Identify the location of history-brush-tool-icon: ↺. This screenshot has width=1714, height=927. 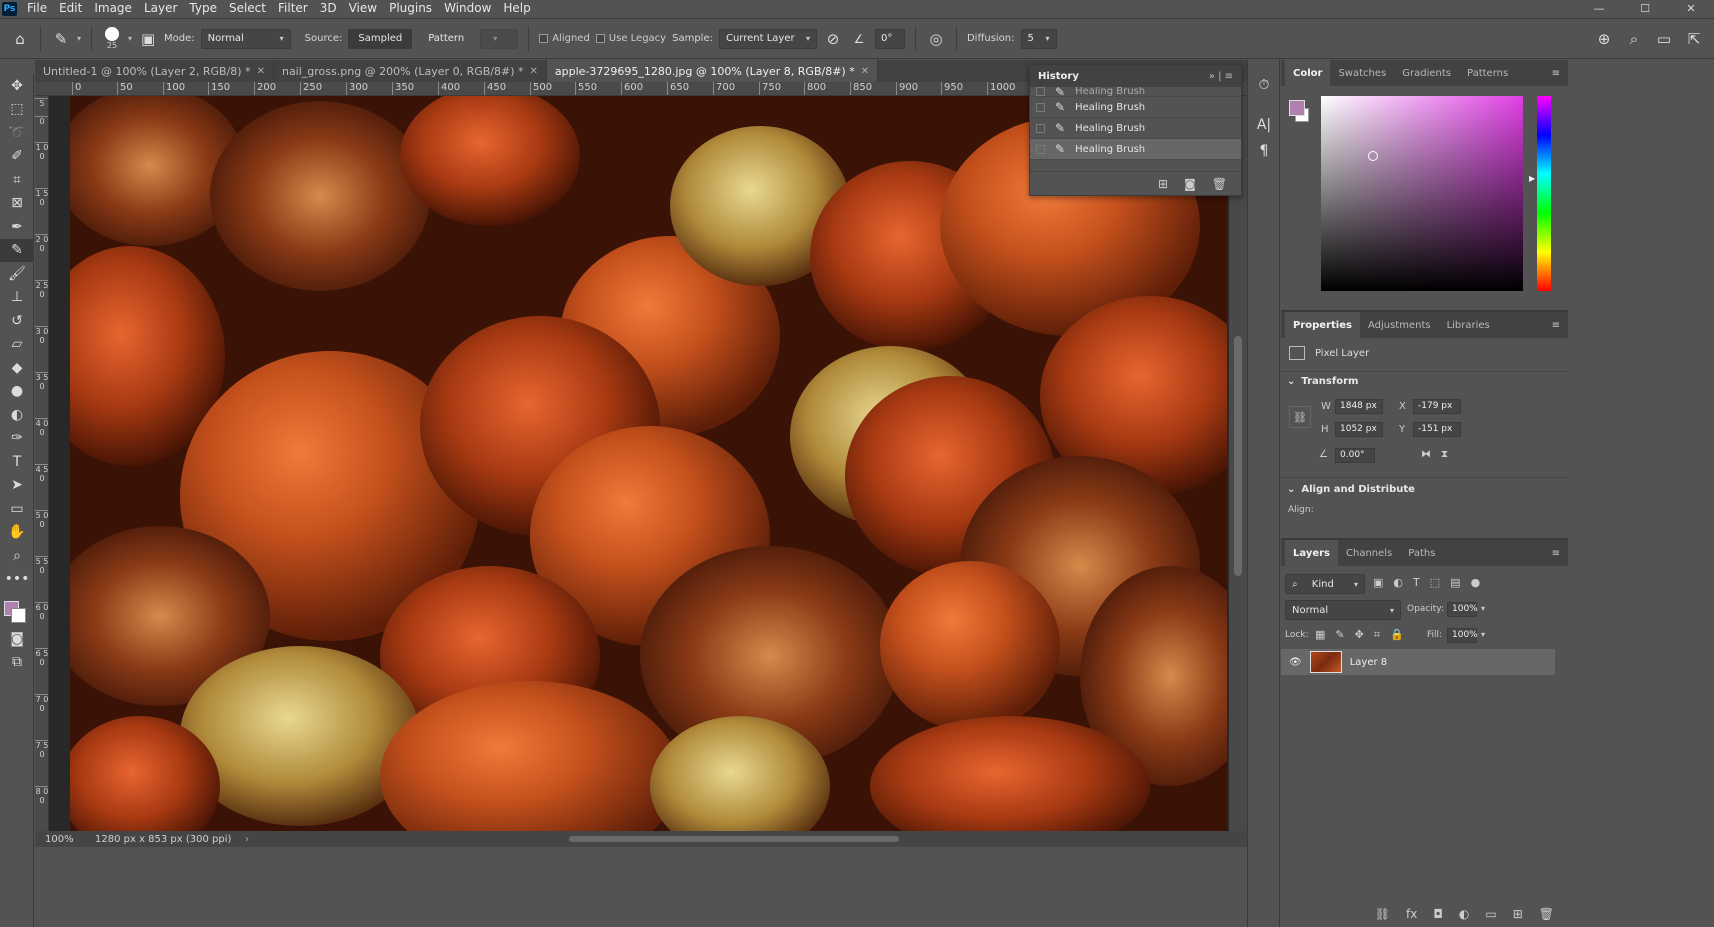
(17, 321).